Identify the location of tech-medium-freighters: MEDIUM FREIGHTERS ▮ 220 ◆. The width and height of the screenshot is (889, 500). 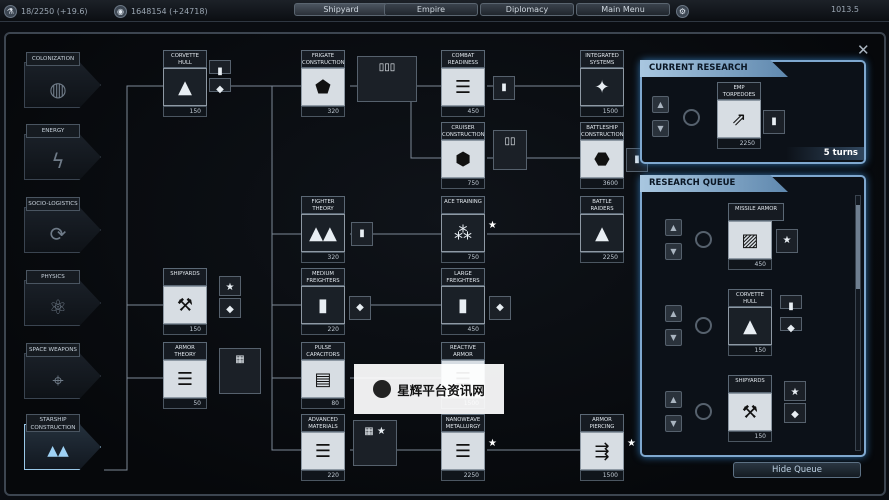
(336, 301).